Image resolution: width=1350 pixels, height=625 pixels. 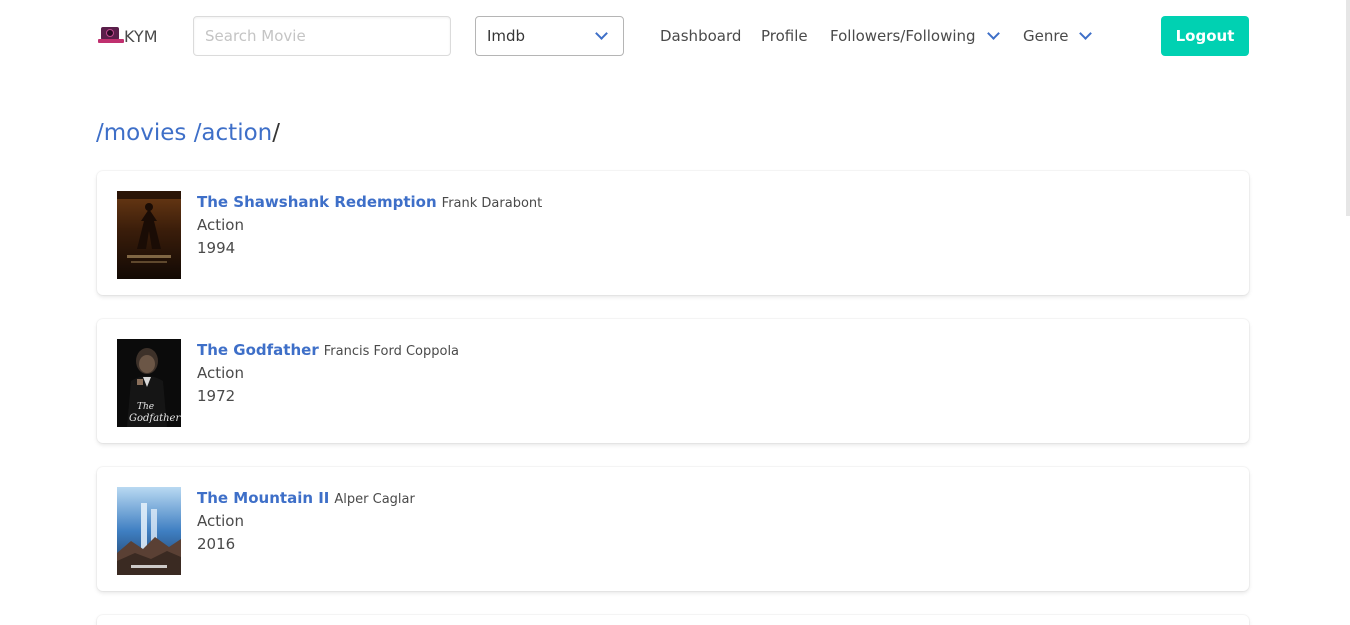 I want to click on svg-text: The, so click(x=145, y=407).